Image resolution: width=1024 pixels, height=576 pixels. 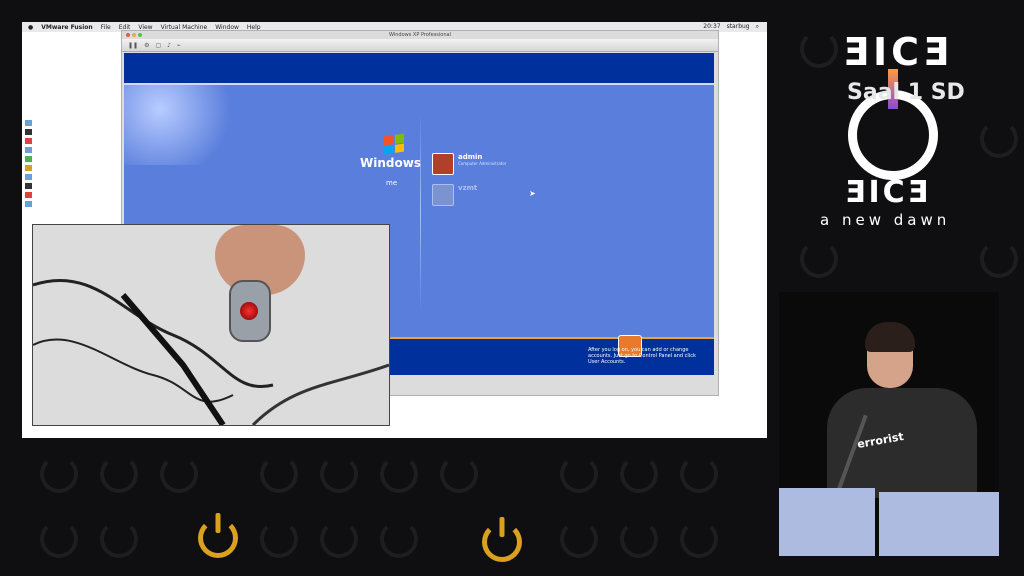 I want to click on zoom-button, so click(x=140, y=35).